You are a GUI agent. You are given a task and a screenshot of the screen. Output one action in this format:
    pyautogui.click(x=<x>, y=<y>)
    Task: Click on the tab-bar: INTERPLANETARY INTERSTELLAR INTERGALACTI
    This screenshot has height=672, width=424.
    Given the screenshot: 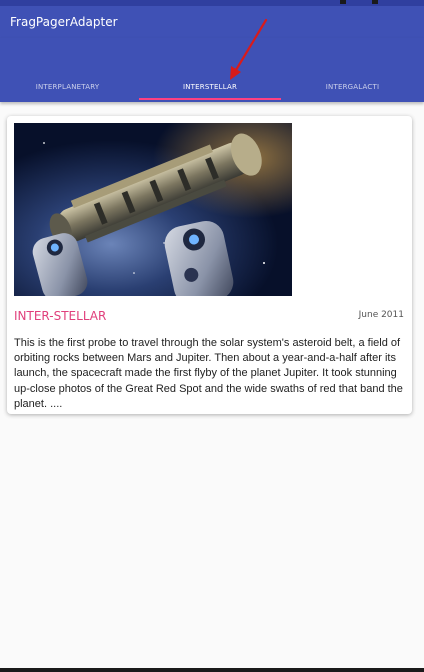 What is the action you would take?
    pyautogui.click(x=212, y=70)
    